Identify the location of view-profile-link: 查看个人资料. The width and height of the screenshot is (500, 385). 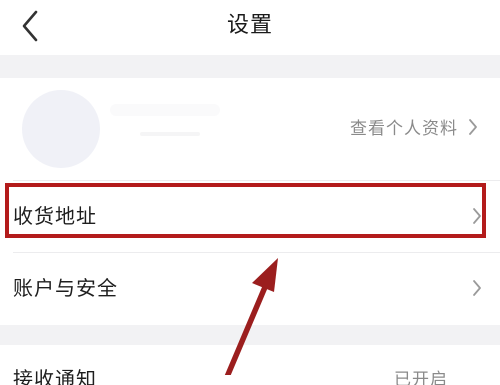
(414, 126).